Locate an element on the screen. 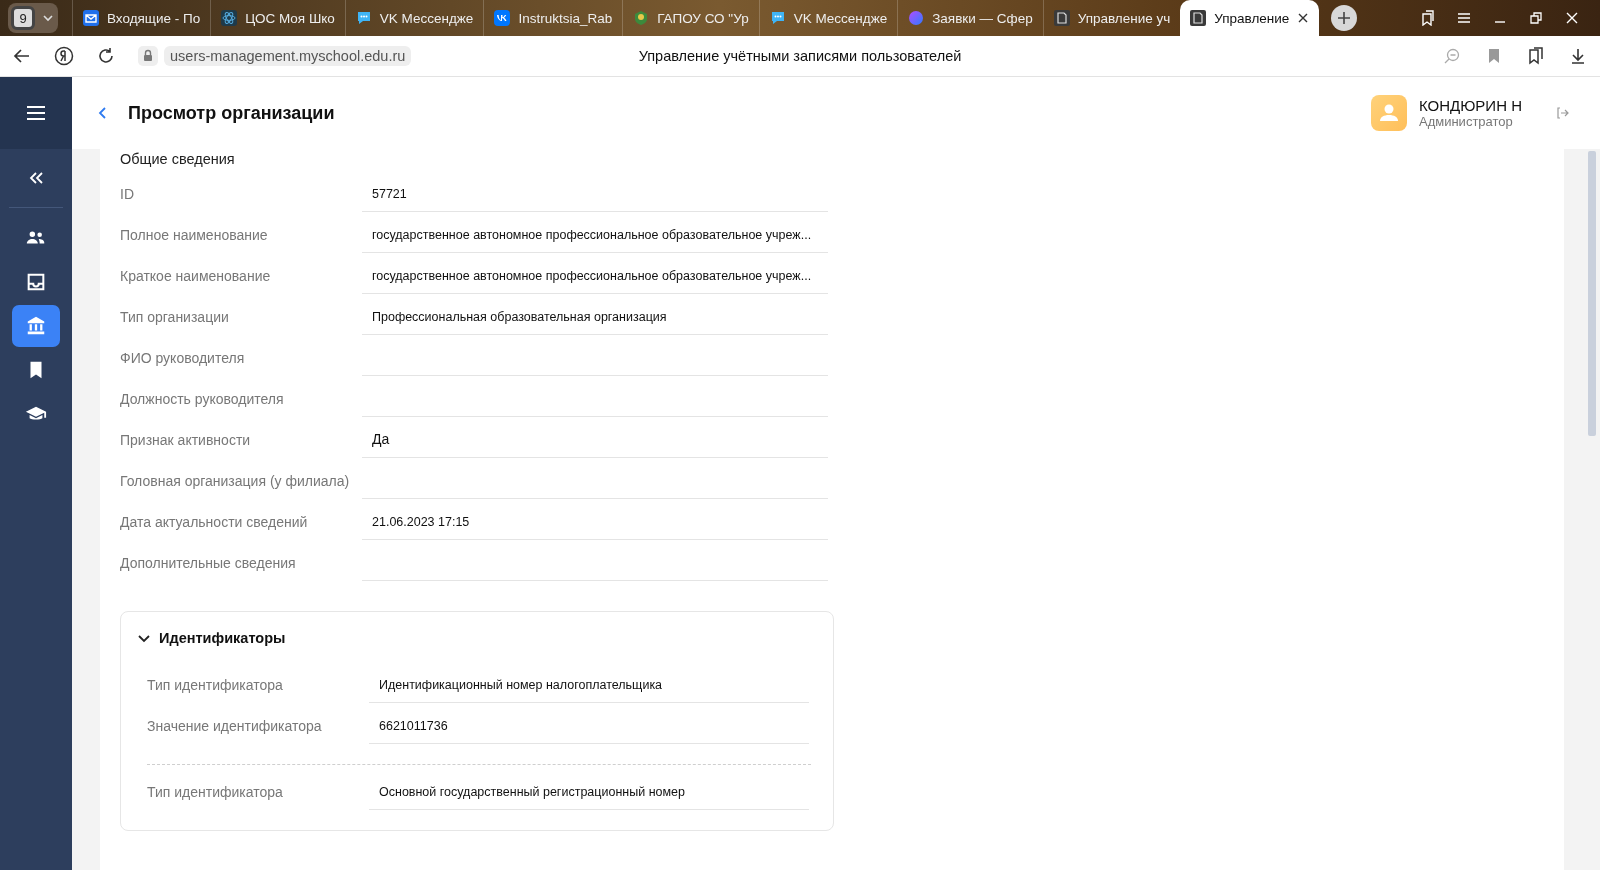  field-value: 21.06.2023 17:15 is located at coordinates (595, 527).